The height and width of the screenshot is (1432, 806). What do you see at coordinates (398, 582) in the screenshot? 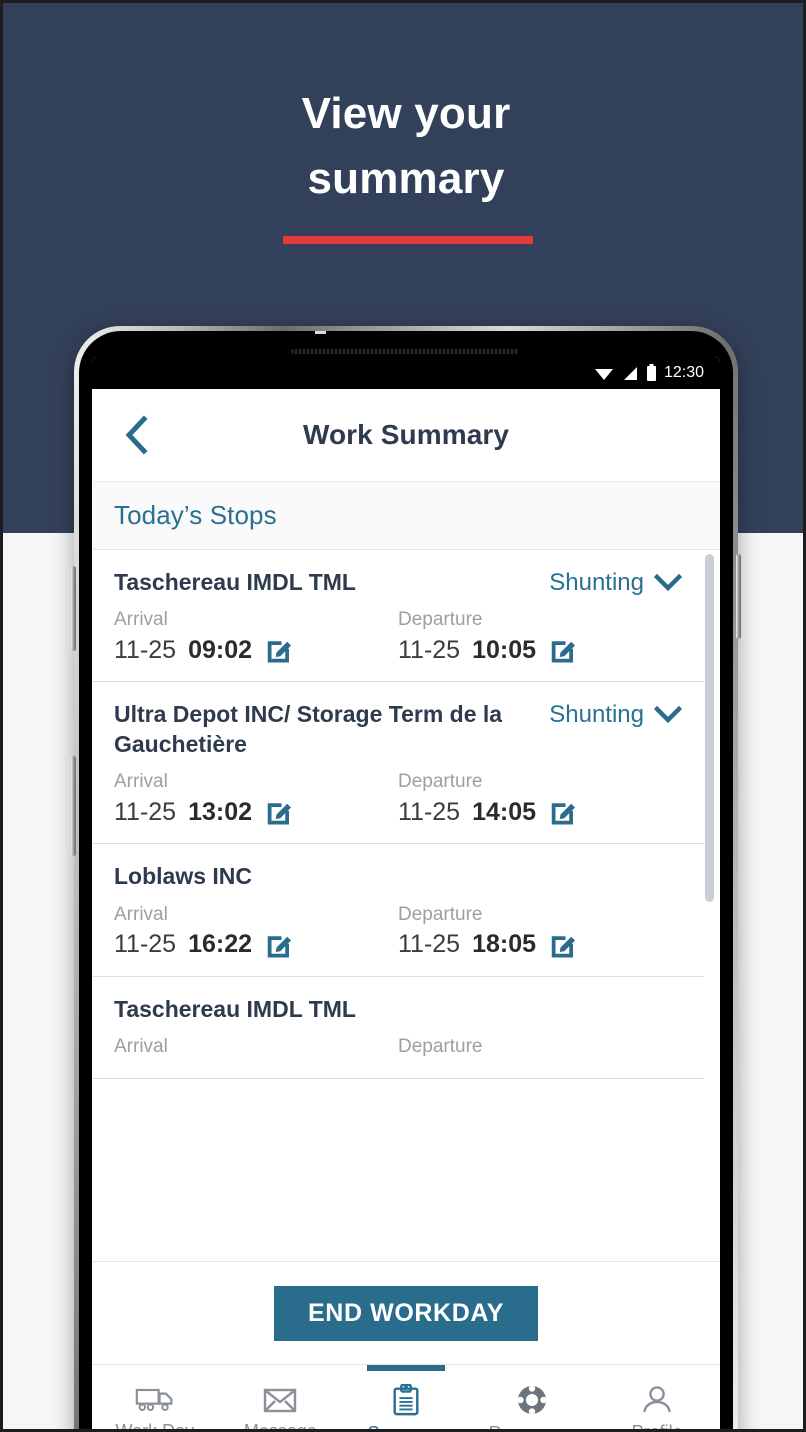
I see `stop-card-header: Taschereau IMDL TML Shunting` at bounding box center [398, 582].